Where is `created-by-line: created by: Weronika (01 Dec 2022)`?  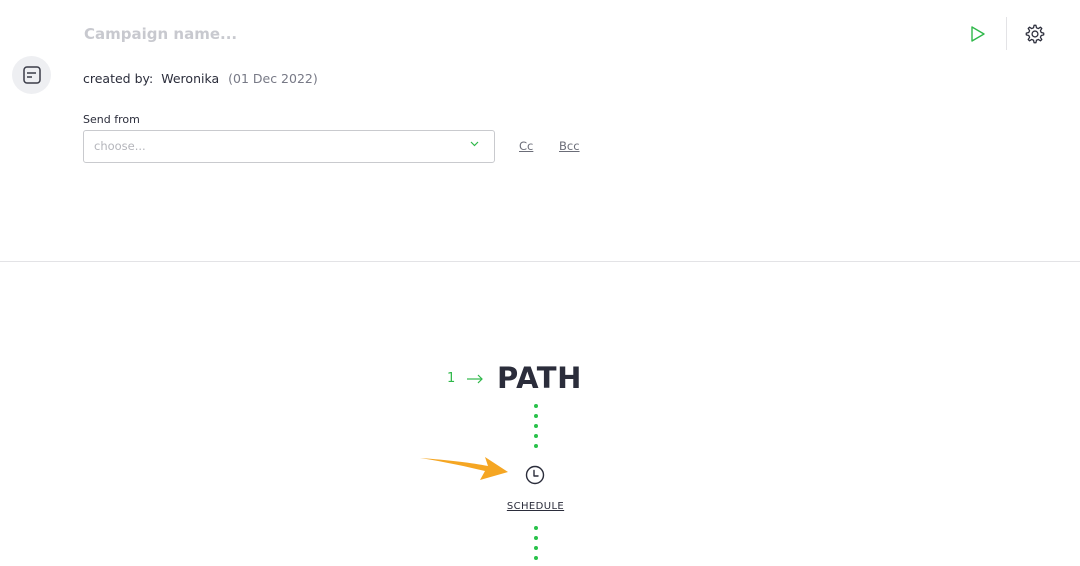 created-by-line: created by: Weronika (01 Dec 2022) is located at coordinates (200, 78).